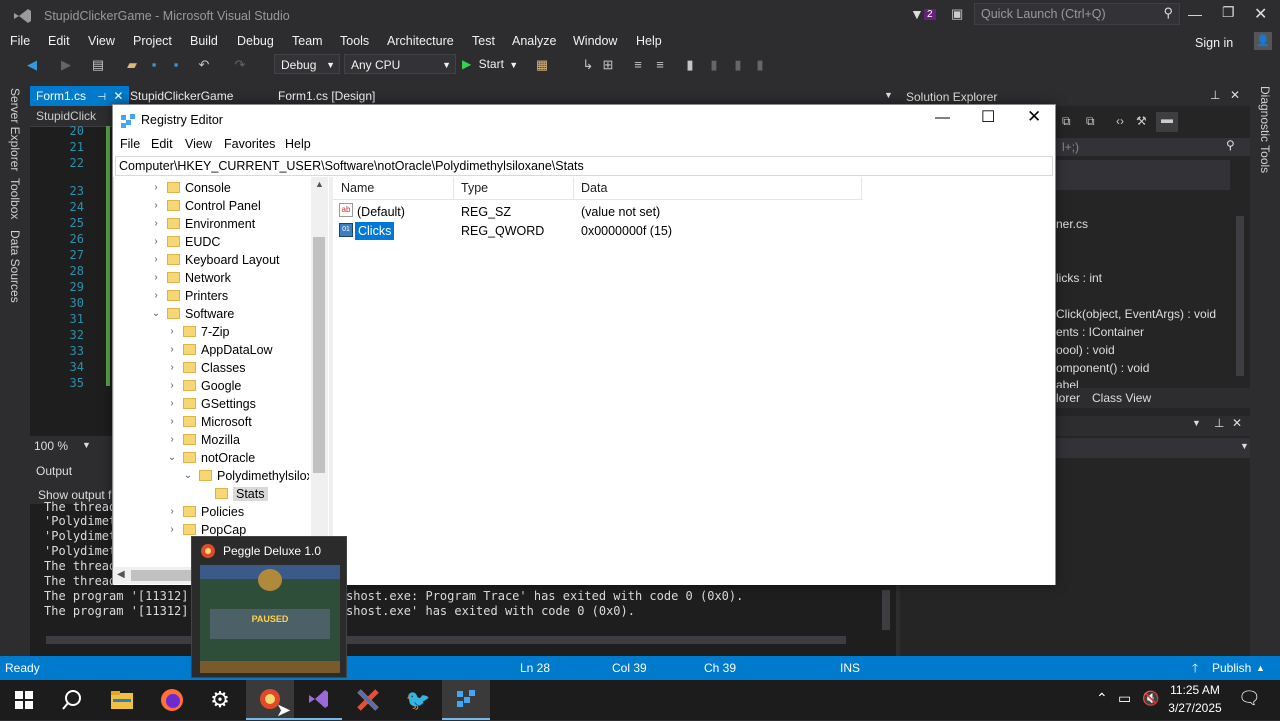 The height and width of the screenshot is (721, 1280). What do you see at coordinates (354, 41) in the screenshot?
I see `menu-tools: Tools` at bounding box center [354, 41].